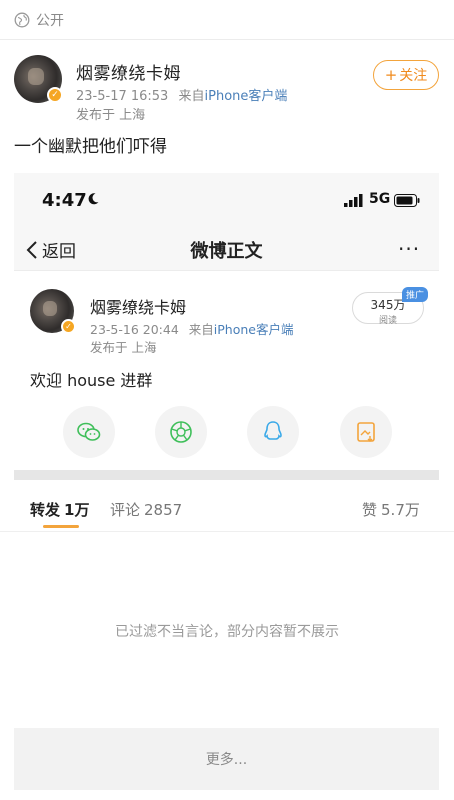  What do you see at coordinates (201, 329) in the screenshot?
I see `inner-source-prefix: 来自` at bounding box center [201, 329].